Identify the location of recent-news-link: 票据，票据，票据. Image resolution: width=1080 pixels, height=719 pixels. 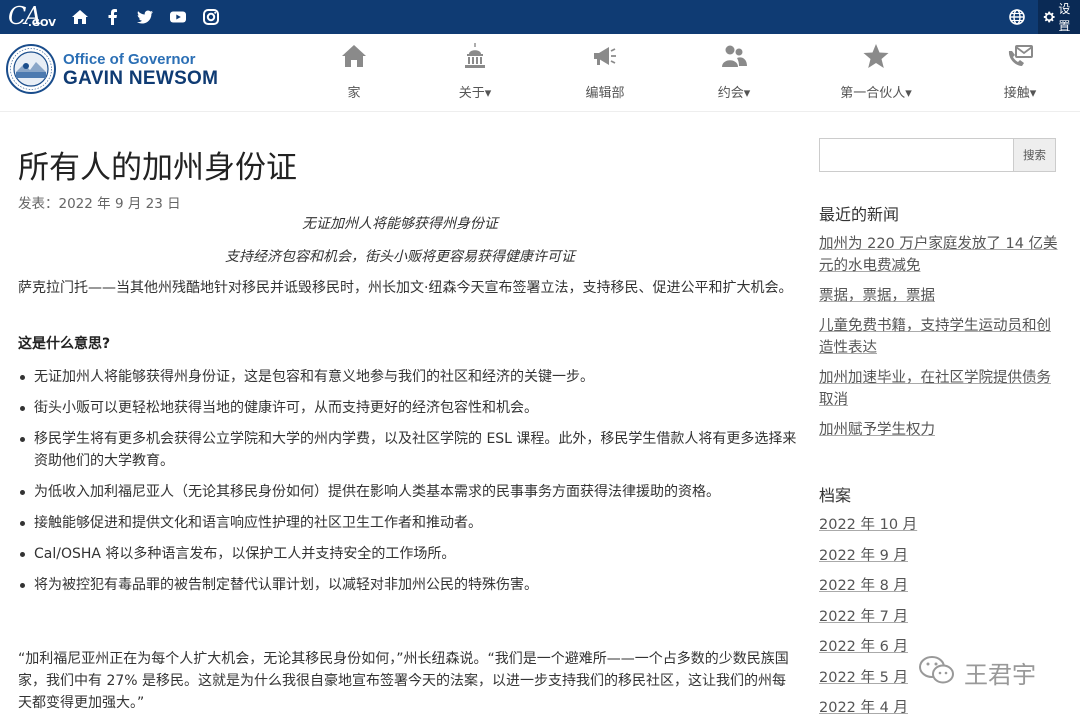
(877, 296).